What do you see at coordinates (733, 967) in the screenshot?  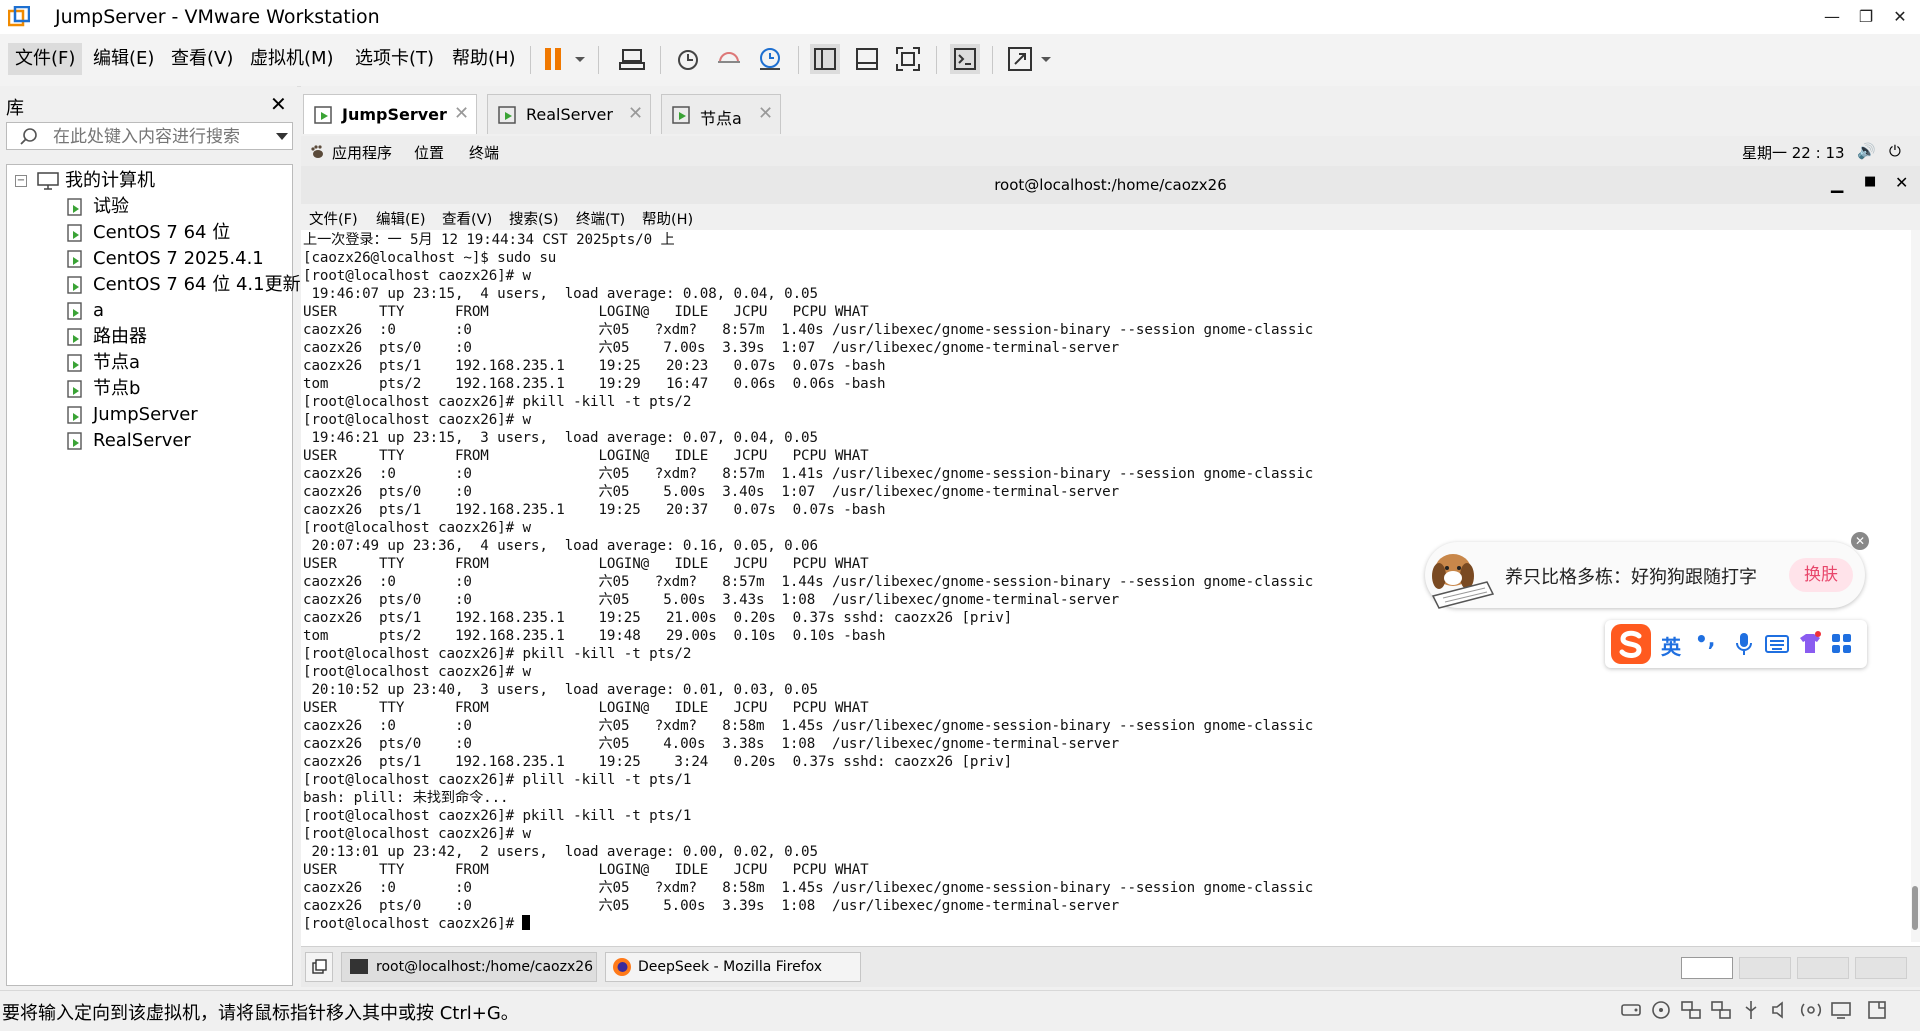 I see `taskbar-firefox: DeepSeek - Mozilla Firefox` at bounding box center [733, 967].